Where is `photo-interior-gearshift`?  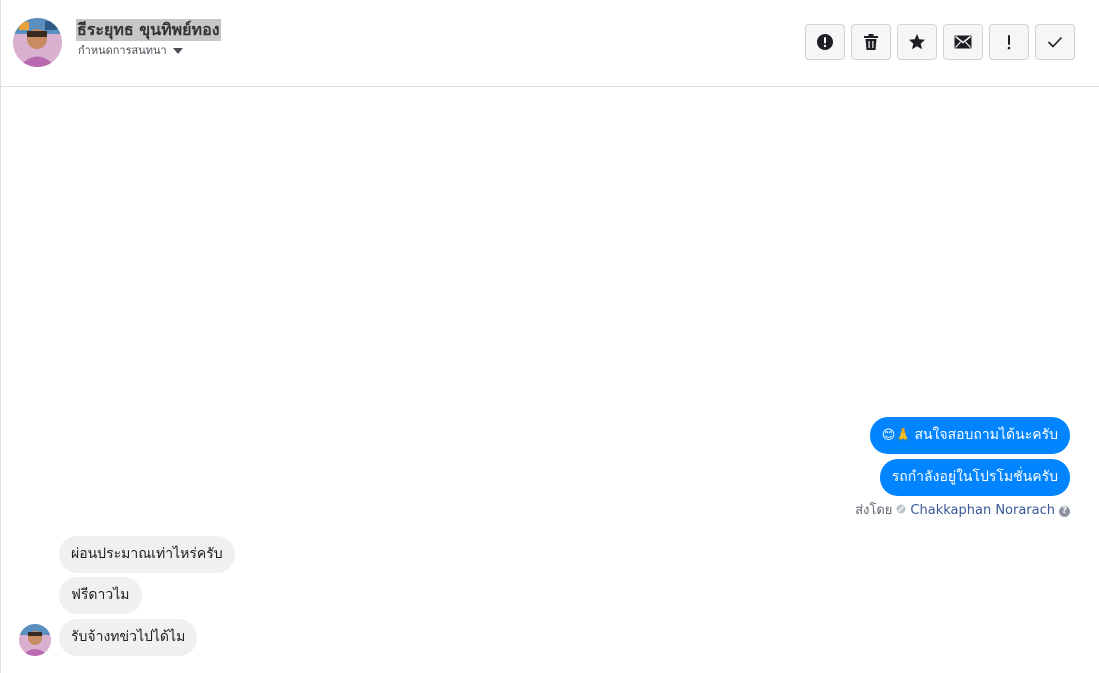 photo-interior-gearshift is located at coordinates (878, 366).